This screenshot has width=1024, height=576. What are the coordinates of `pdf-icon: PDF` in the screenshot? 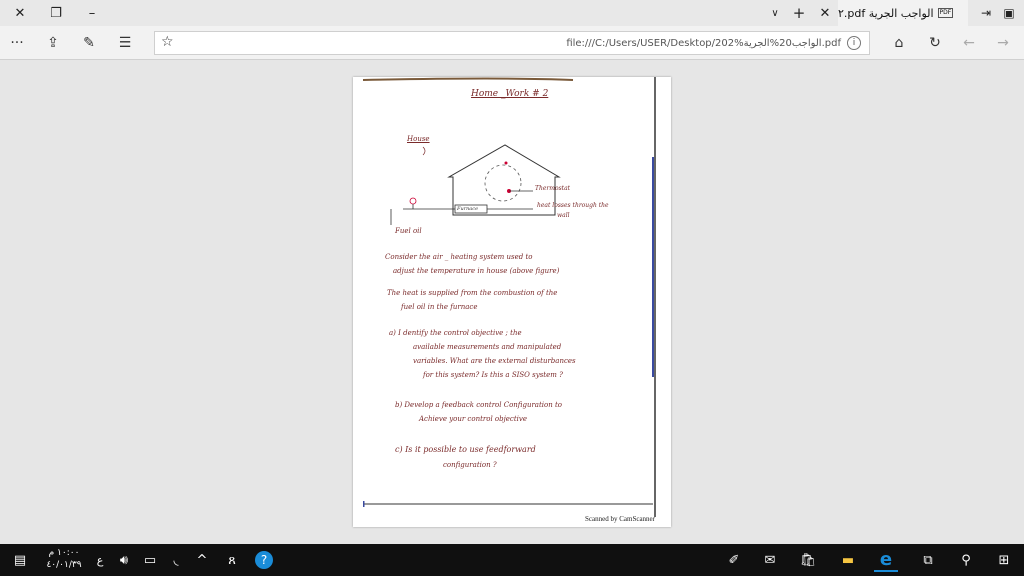 It's located at (945, 13).